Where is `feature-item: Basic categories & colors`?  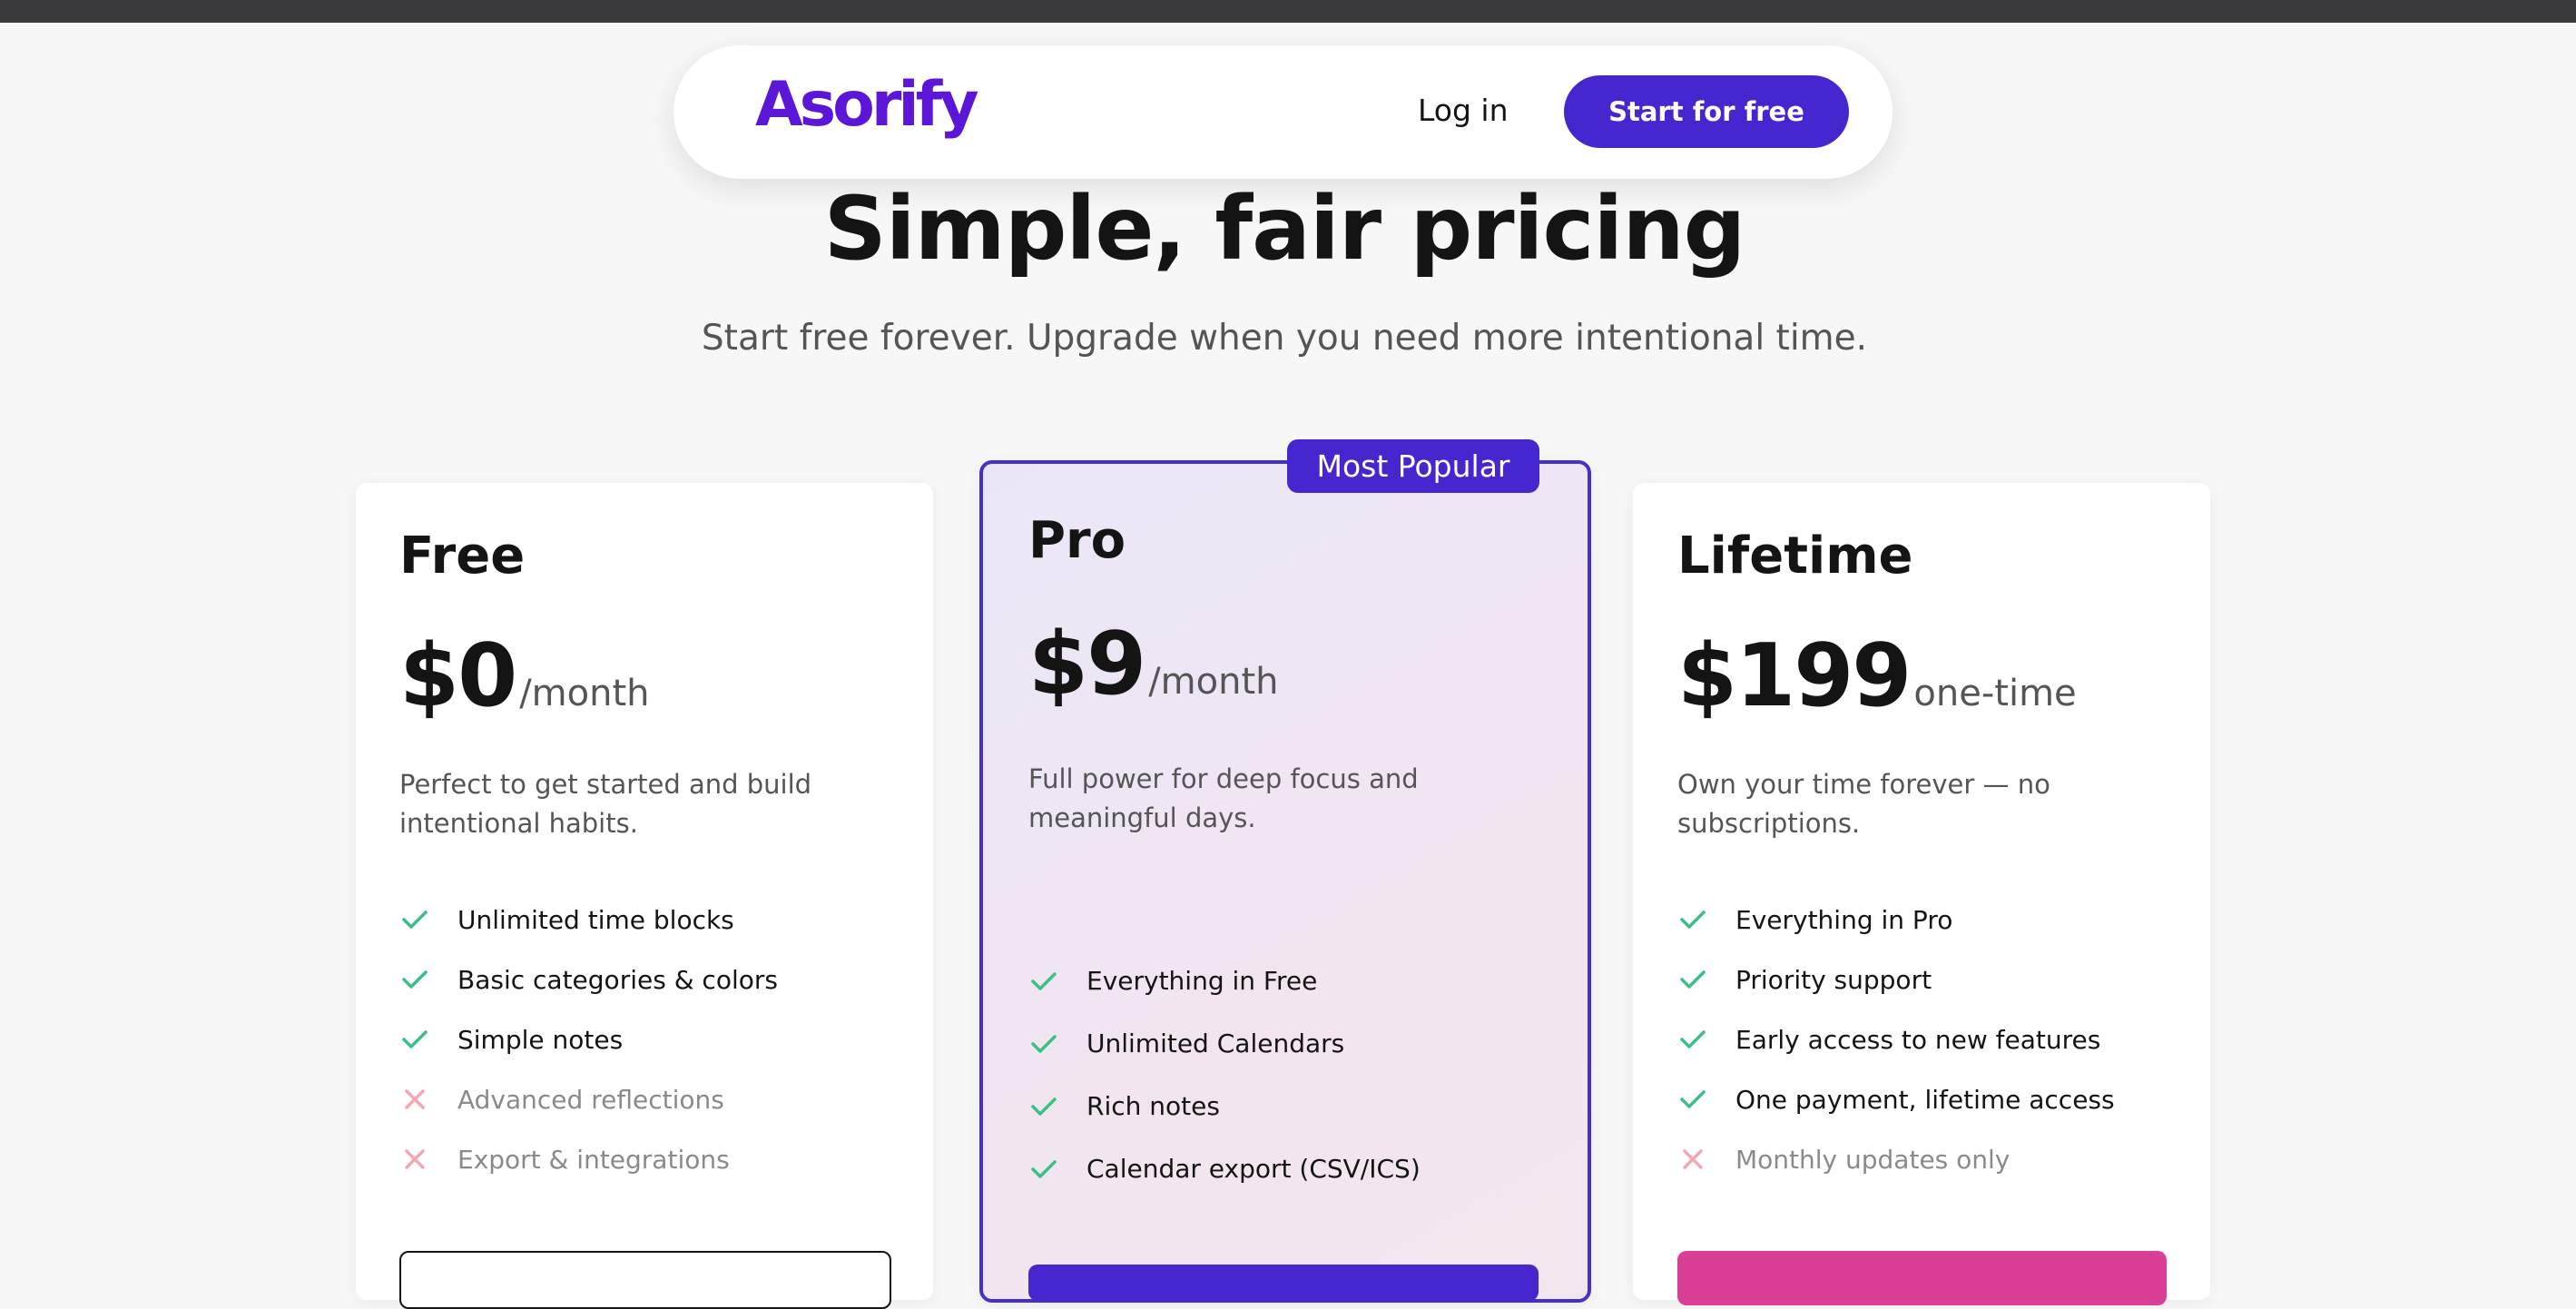 feature-item: Basic categories & colors is located at coordinates (588, 979).